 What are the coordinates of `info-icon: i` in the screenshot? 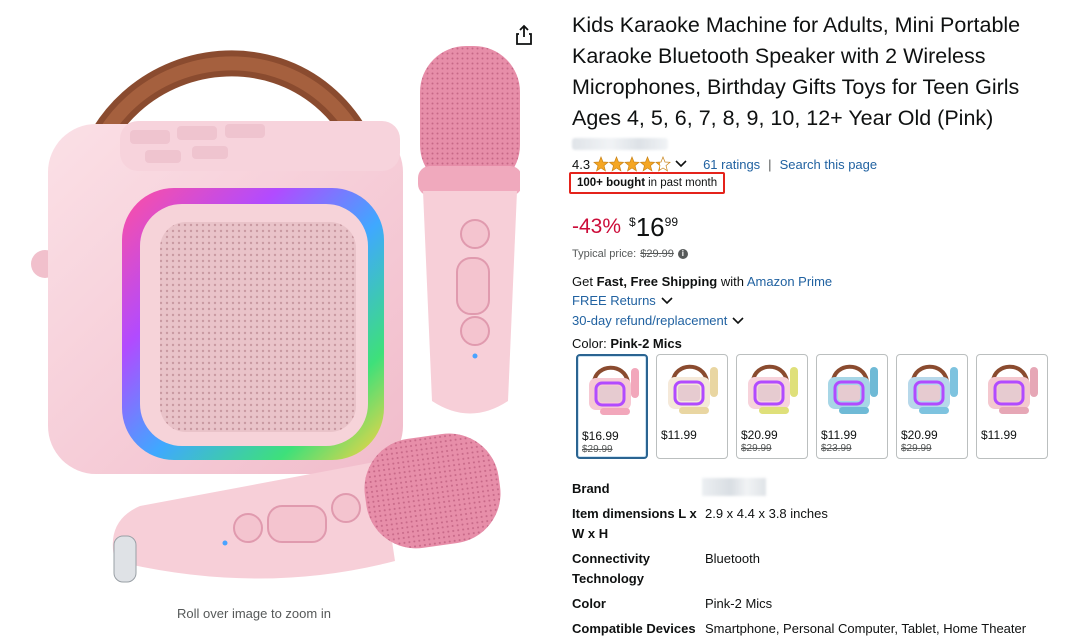 It's located at (682, 254).